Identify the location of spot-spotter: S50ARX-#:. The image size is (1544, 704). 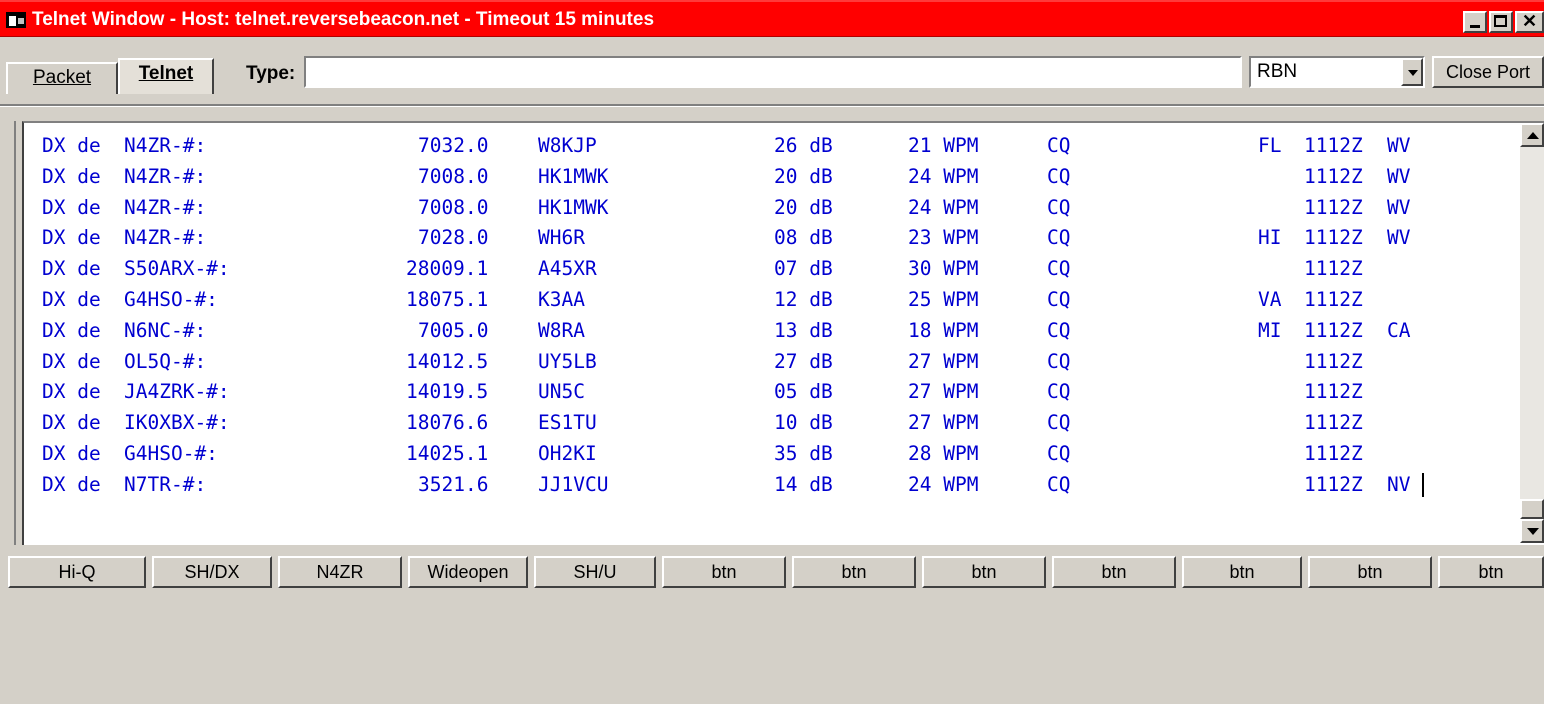
(177, 269).